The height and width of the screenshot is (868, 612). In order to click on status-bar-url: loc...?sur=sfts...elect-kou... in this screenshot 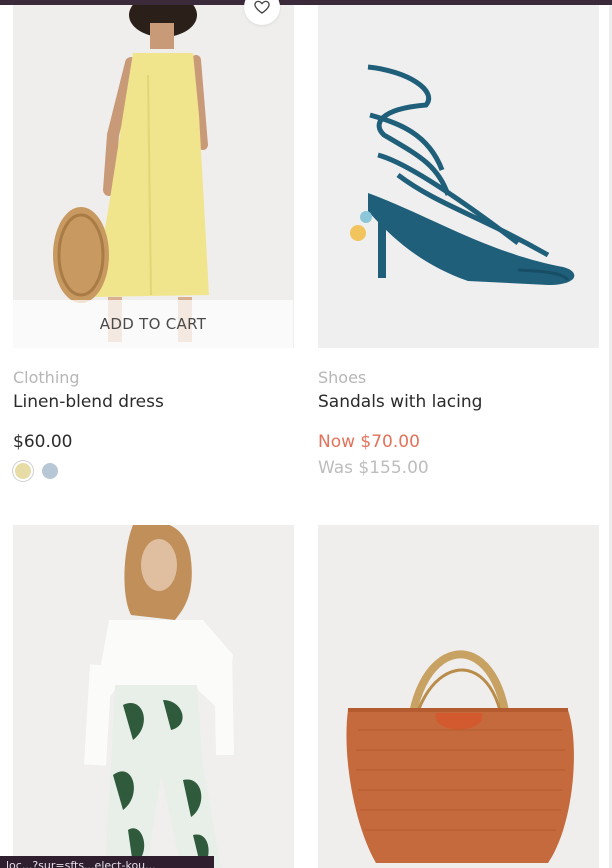, I will do `click(107, 862)`.